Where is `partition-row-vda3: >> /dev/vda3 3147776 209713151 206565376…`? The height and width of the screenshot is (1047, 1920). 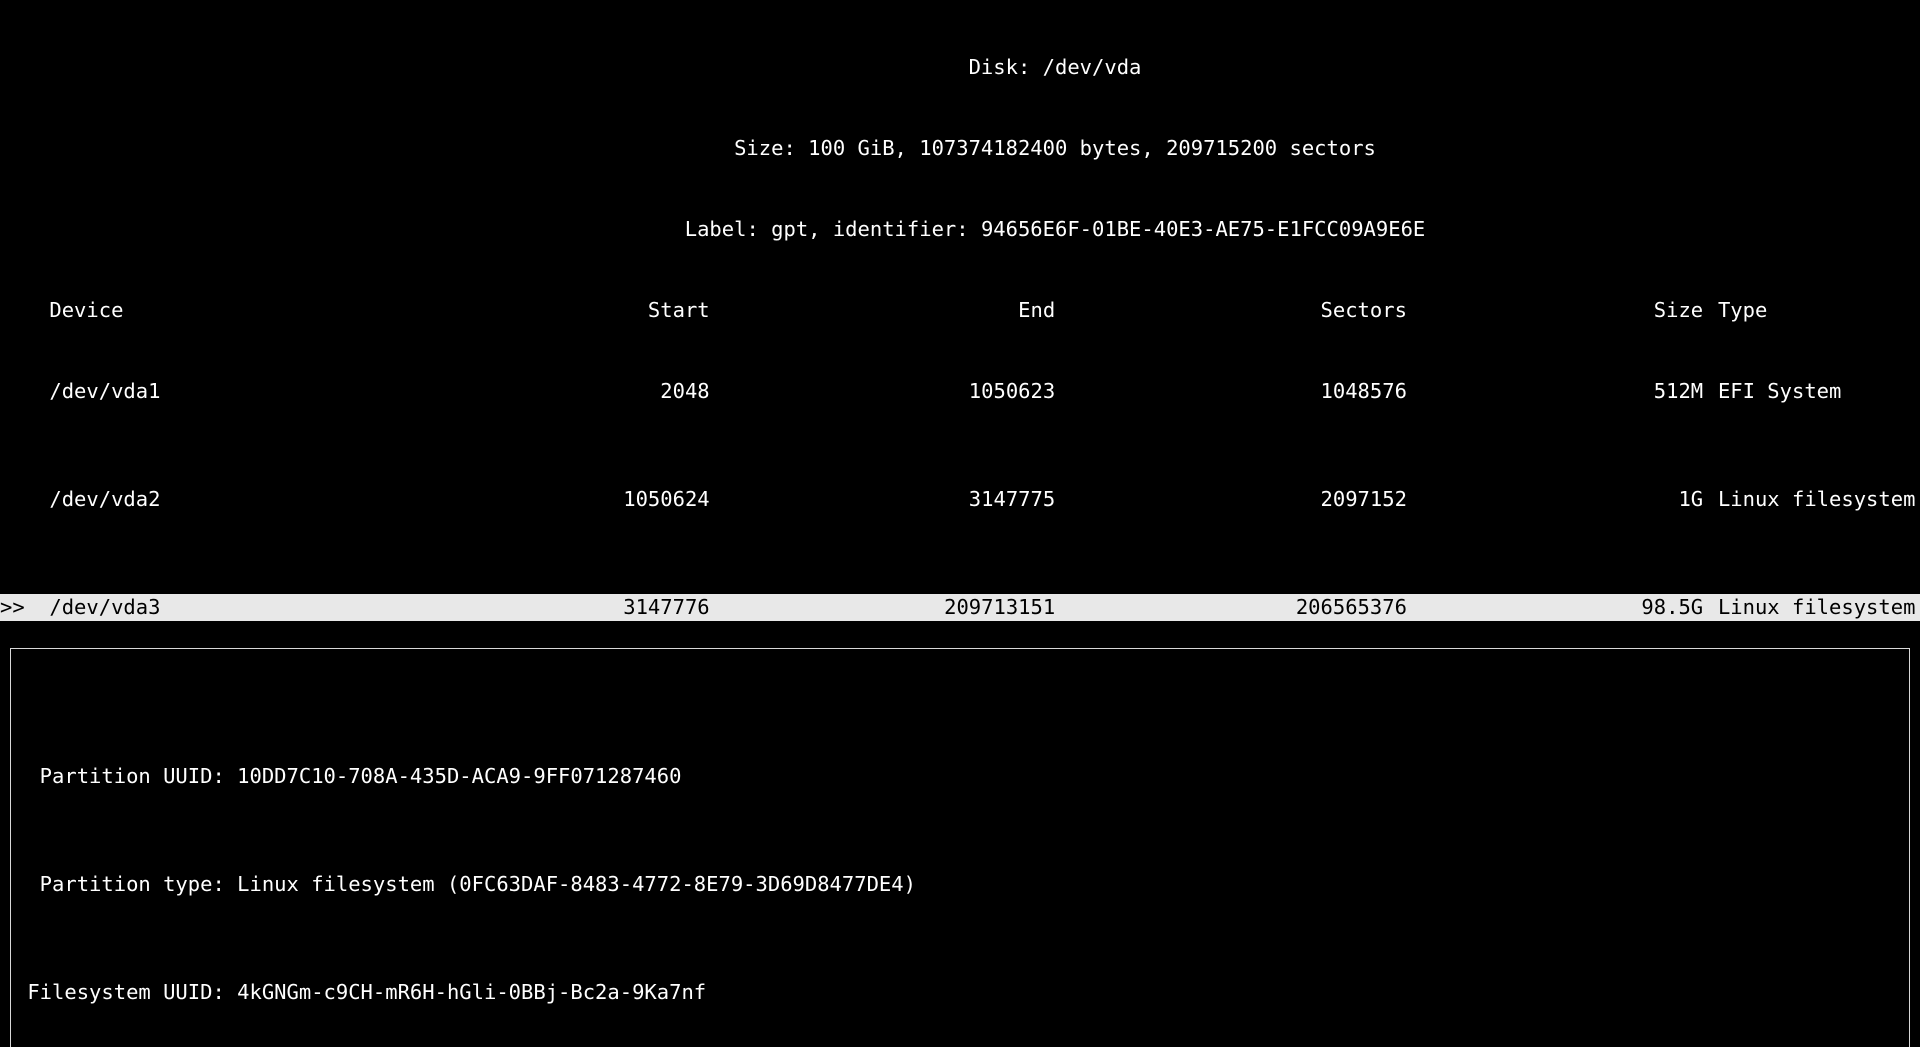
partition-row-vda3: >> /dev/vda3 3147776 209713151 206565376… is located at coordinates (960, 607).